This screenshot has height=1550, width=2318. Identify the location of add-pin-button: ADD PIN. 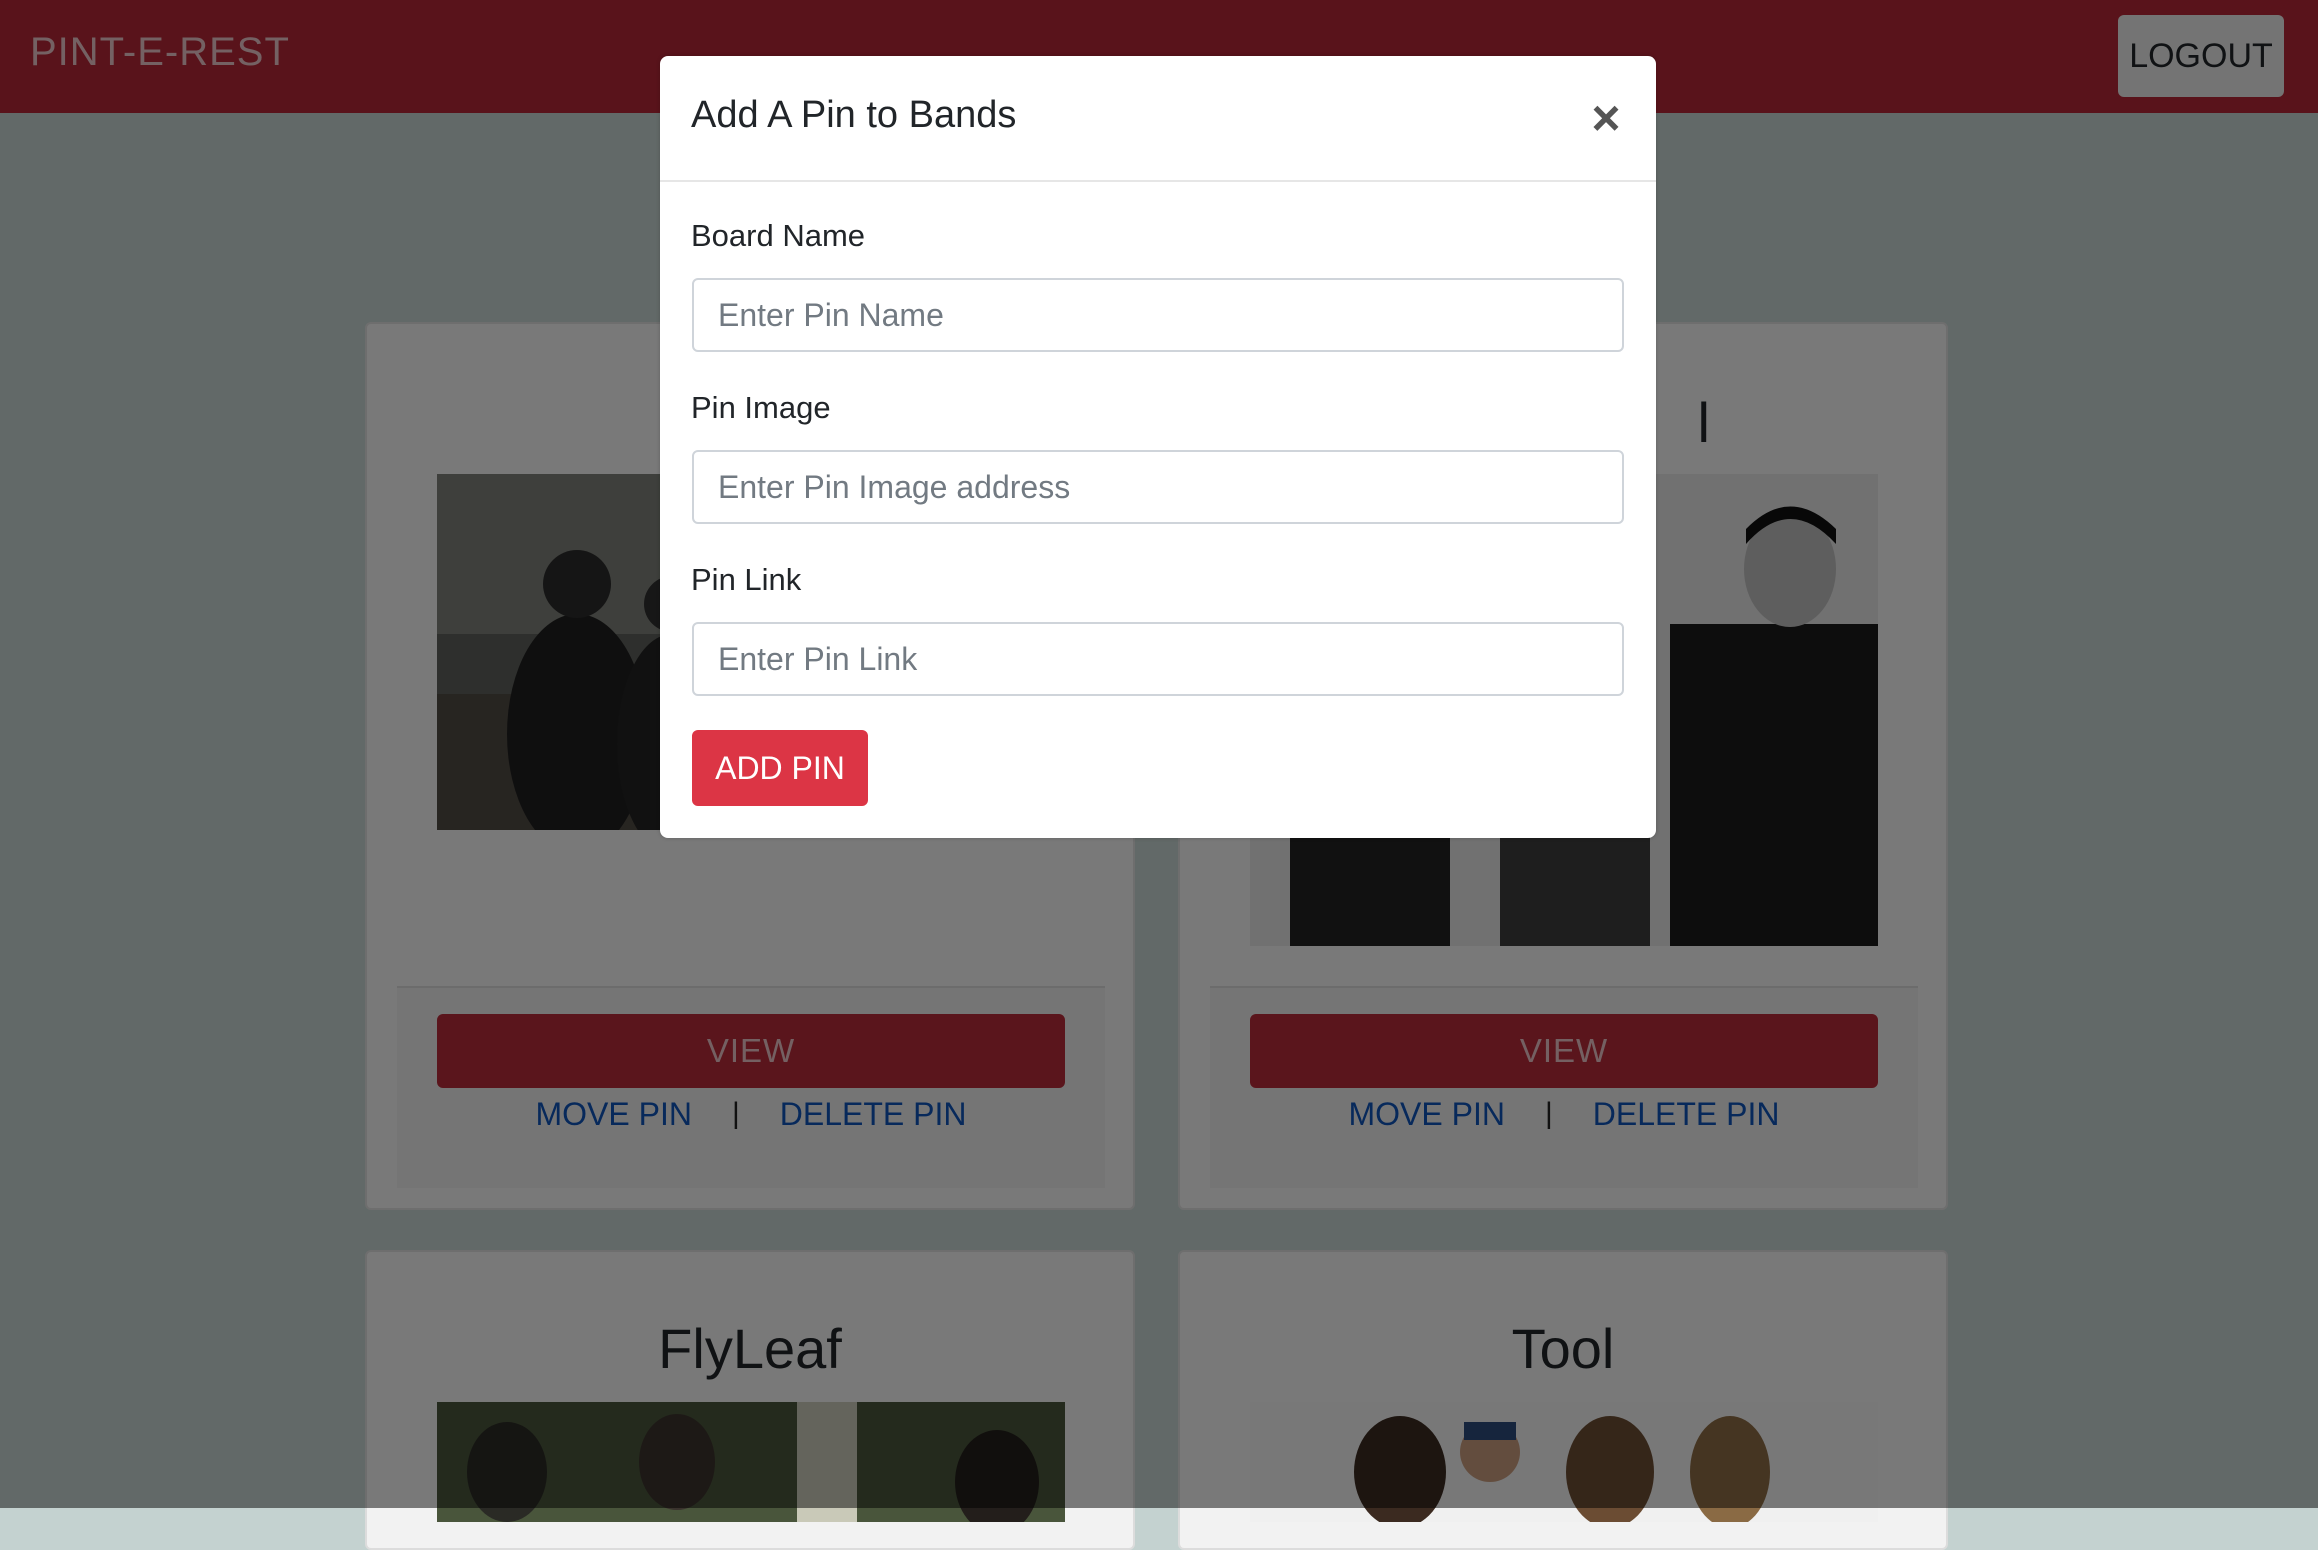
(780, 768).